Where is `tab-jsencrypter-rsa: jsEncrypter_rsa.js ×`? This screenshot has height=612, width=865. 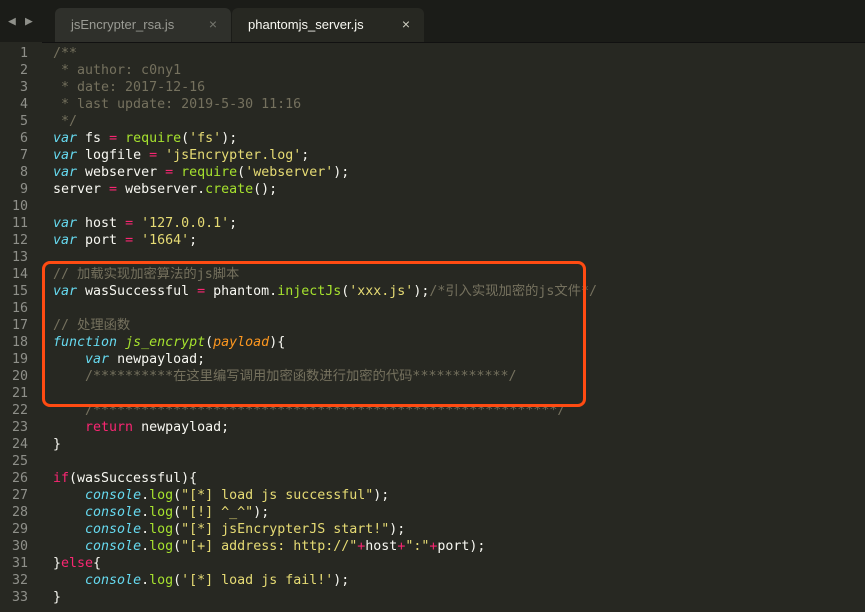 tab-jsencrypter-rsa: jsEncrypter_rsa.js × is located at coordinates (143, 25).